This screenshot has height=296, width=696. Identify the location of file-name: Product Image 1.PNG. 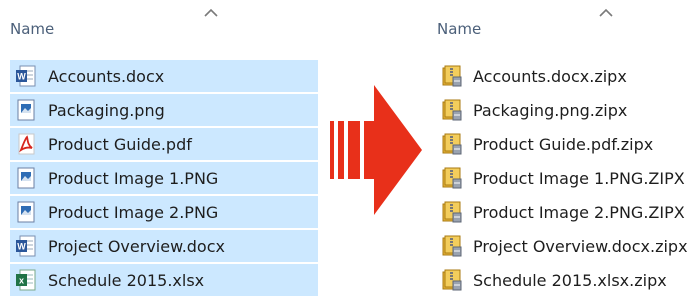
(133, 178).